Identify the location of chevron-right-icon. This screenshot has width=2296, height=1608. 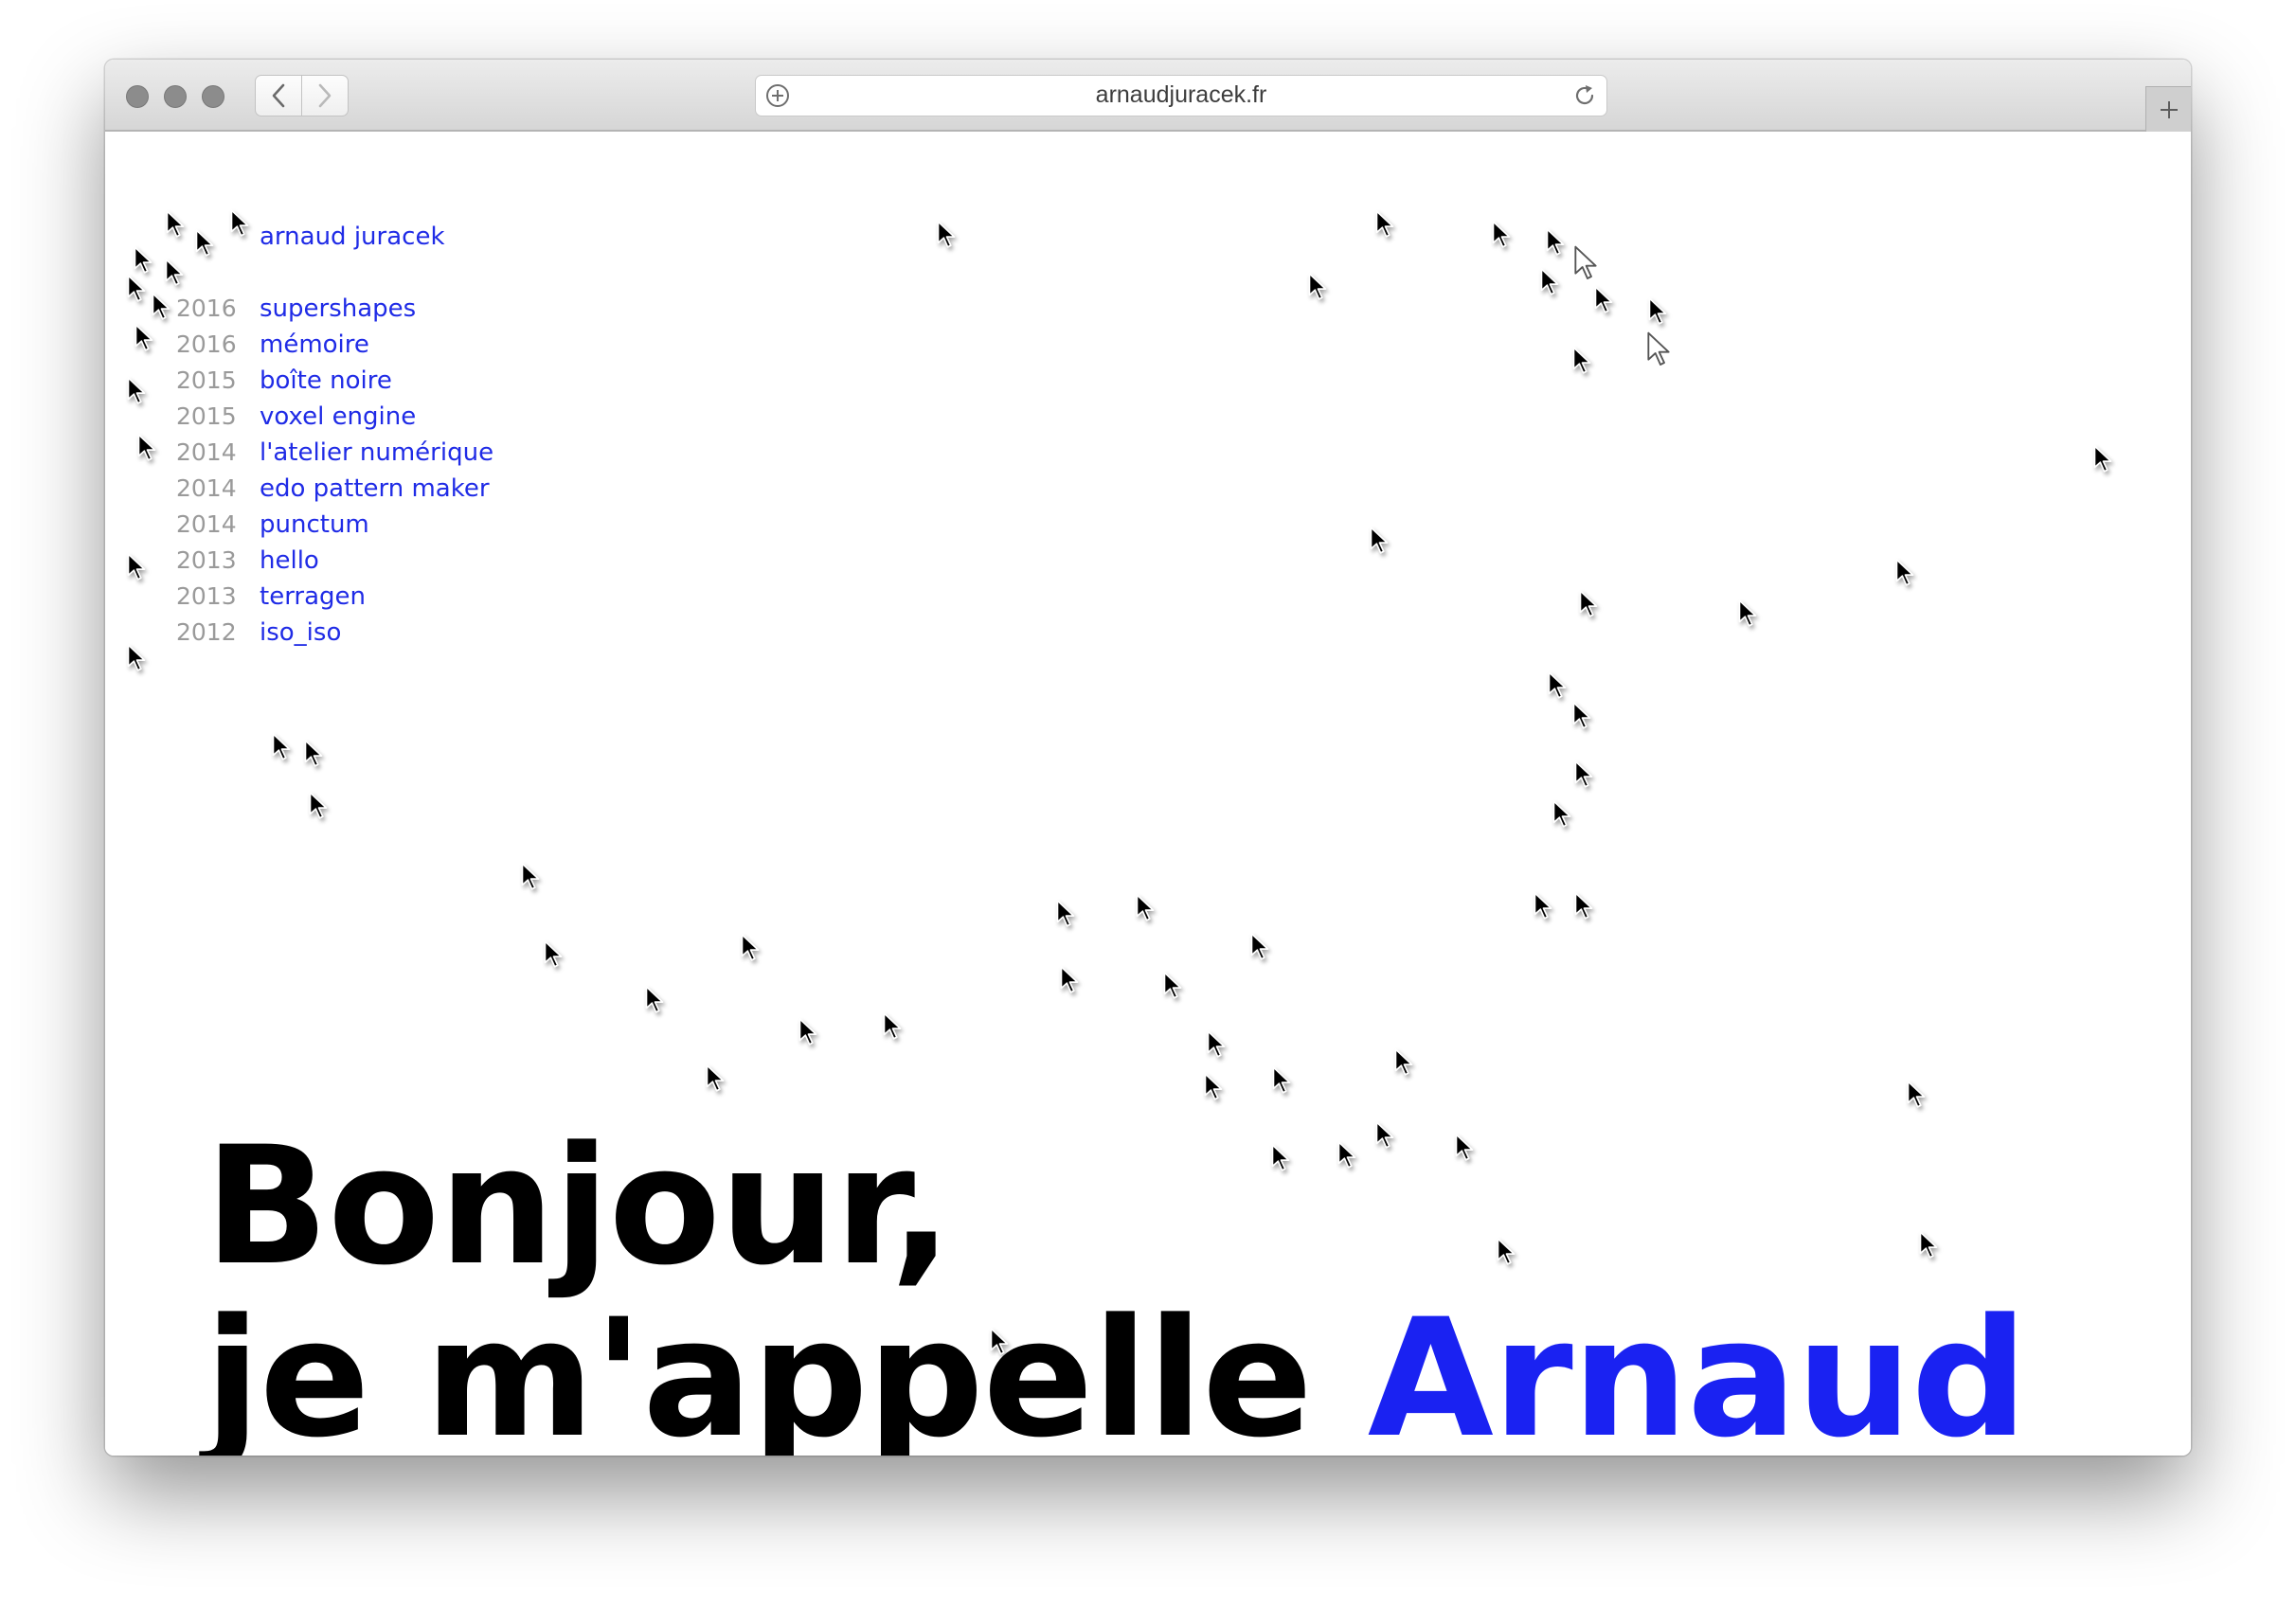
(325, 95).